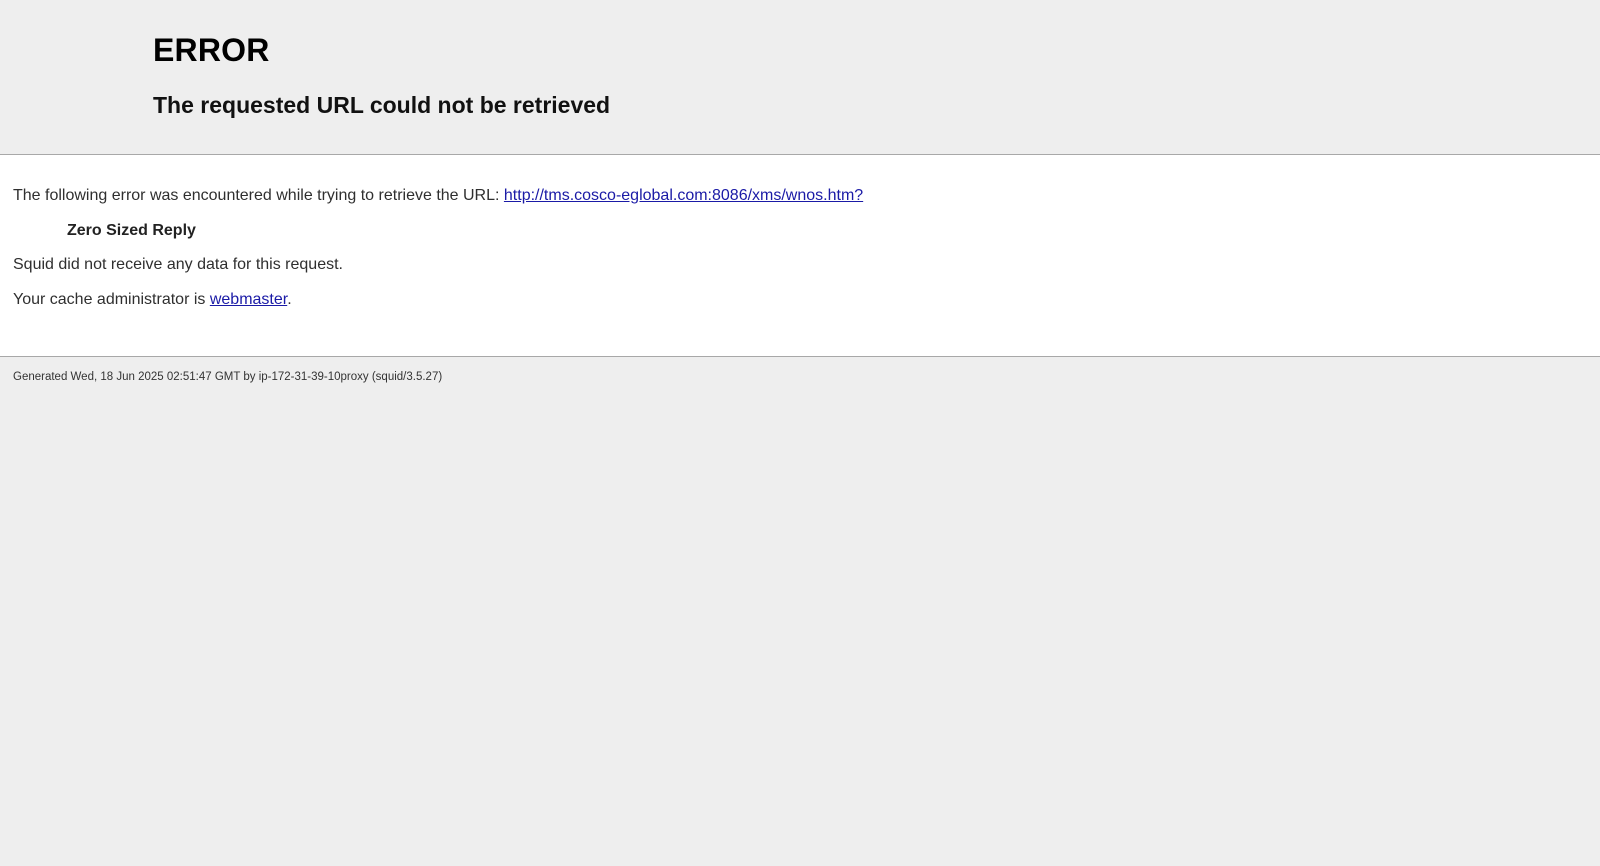 Image resolution: width=1600 pixels, height=866 pixels. Describe the element at coordinates (382, 105) in the screenshot. I see `error-subtitle: The requested URL could not be retrieved` at that location.